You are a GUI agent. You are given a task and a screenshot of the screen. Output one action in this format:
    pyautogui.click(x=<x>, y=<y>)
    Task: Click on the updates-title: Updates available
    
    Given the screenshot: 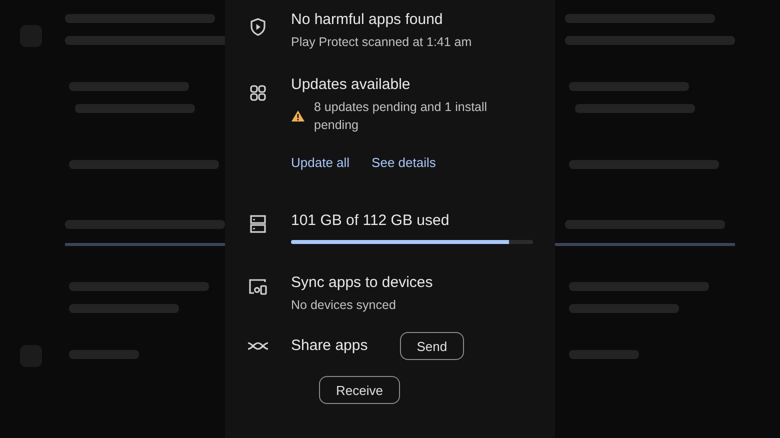 What is the action you would take?
    pyautogui.click(x=351, y=85)
    